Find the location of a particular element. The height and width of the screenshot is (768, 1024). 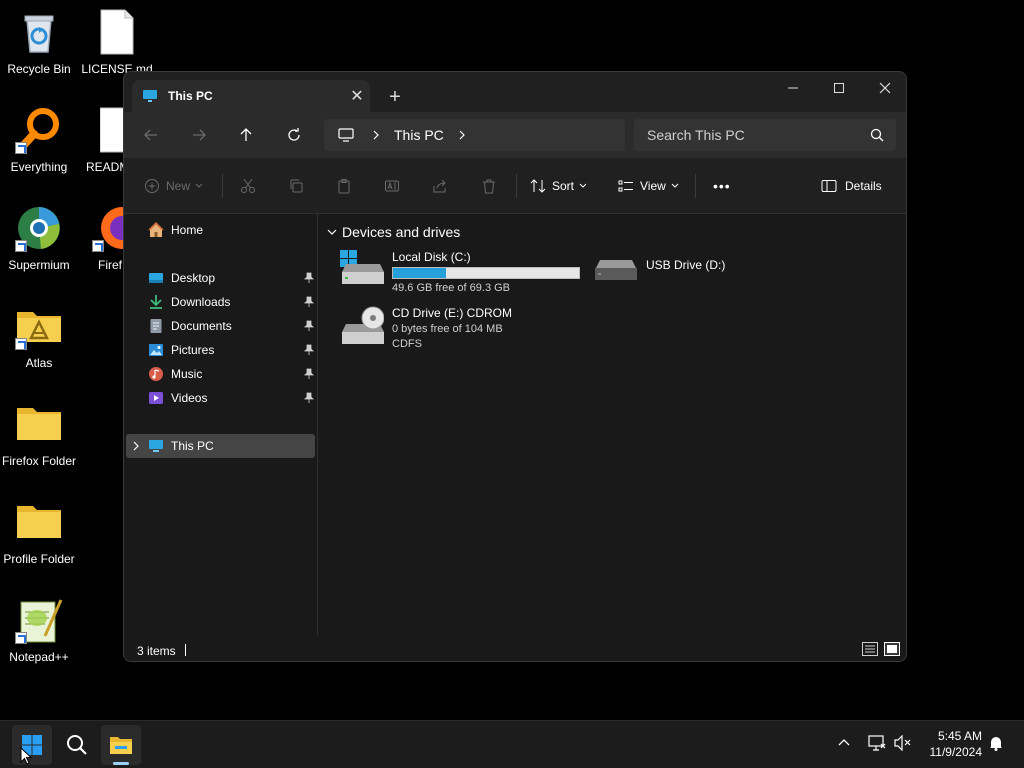

paste-button is located at coordinates (344, 186).